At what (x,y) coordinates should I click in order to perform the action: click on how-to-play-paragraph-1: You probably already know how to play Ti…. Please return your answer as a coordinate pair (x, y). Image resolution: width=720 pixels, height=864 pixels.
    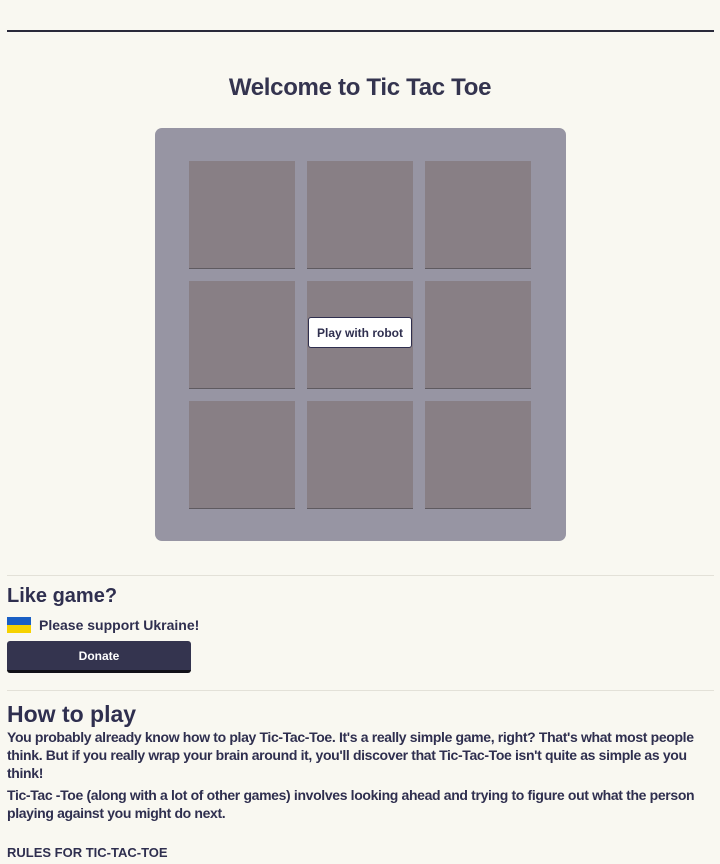
    Looking at the image, I should click on (350, 755).